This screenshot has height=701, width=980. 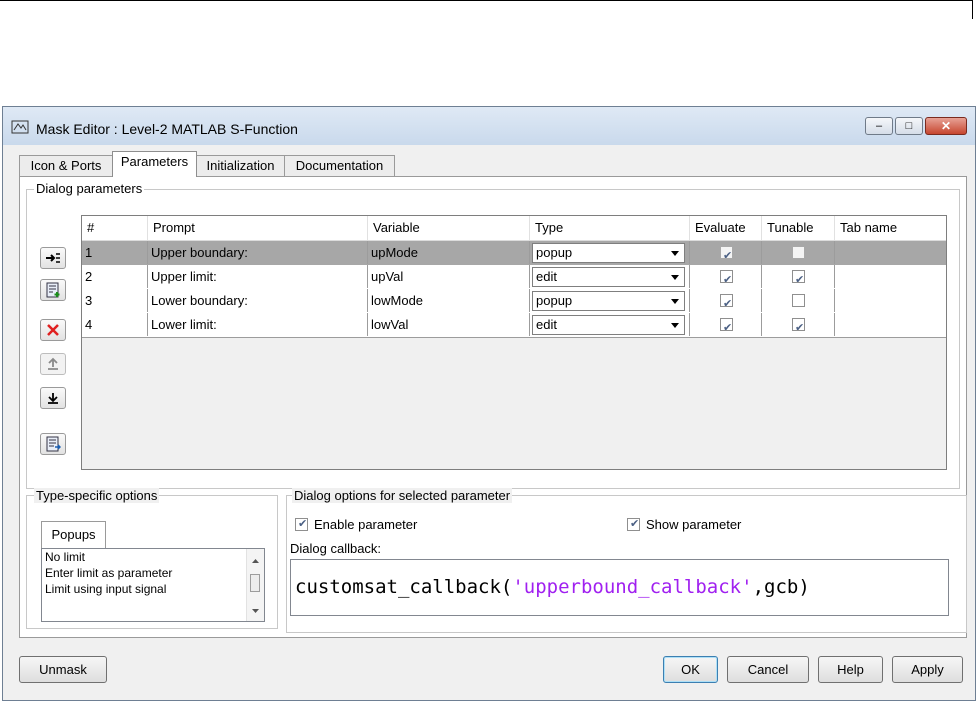 I want to click on col-prompt-header: Prompt, so click(x=258, y=228).